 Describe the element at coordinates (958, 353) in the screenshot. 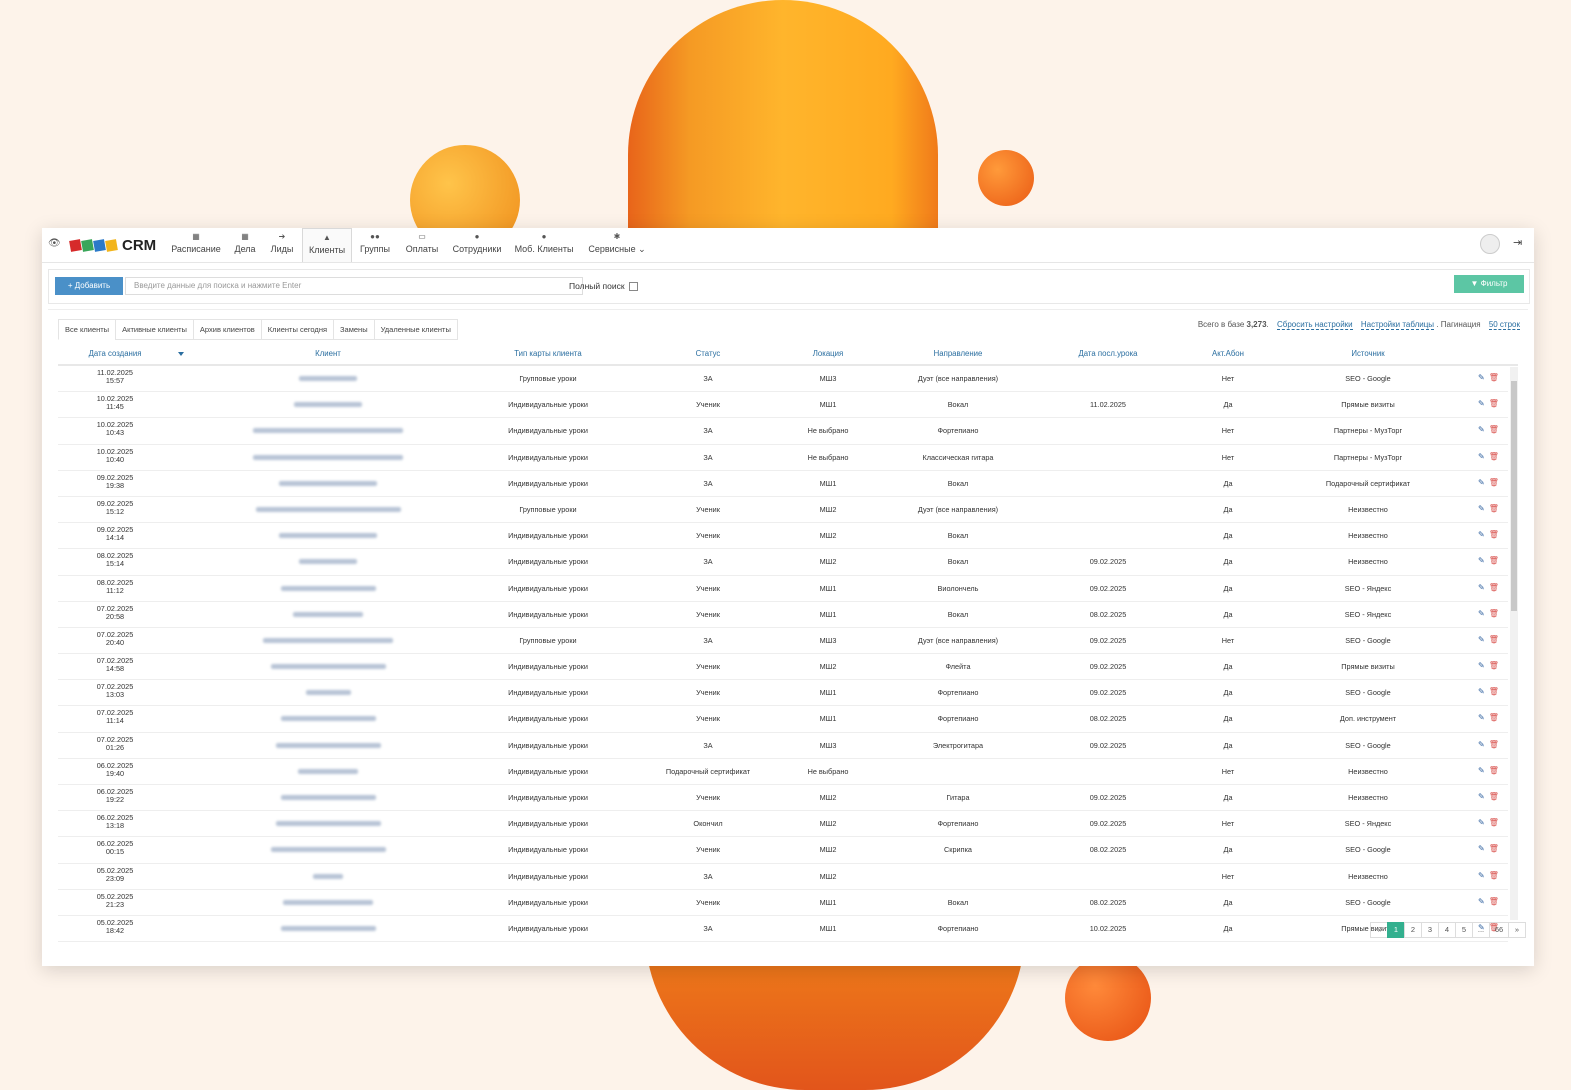

I see `column-direction: Направление` at that location.